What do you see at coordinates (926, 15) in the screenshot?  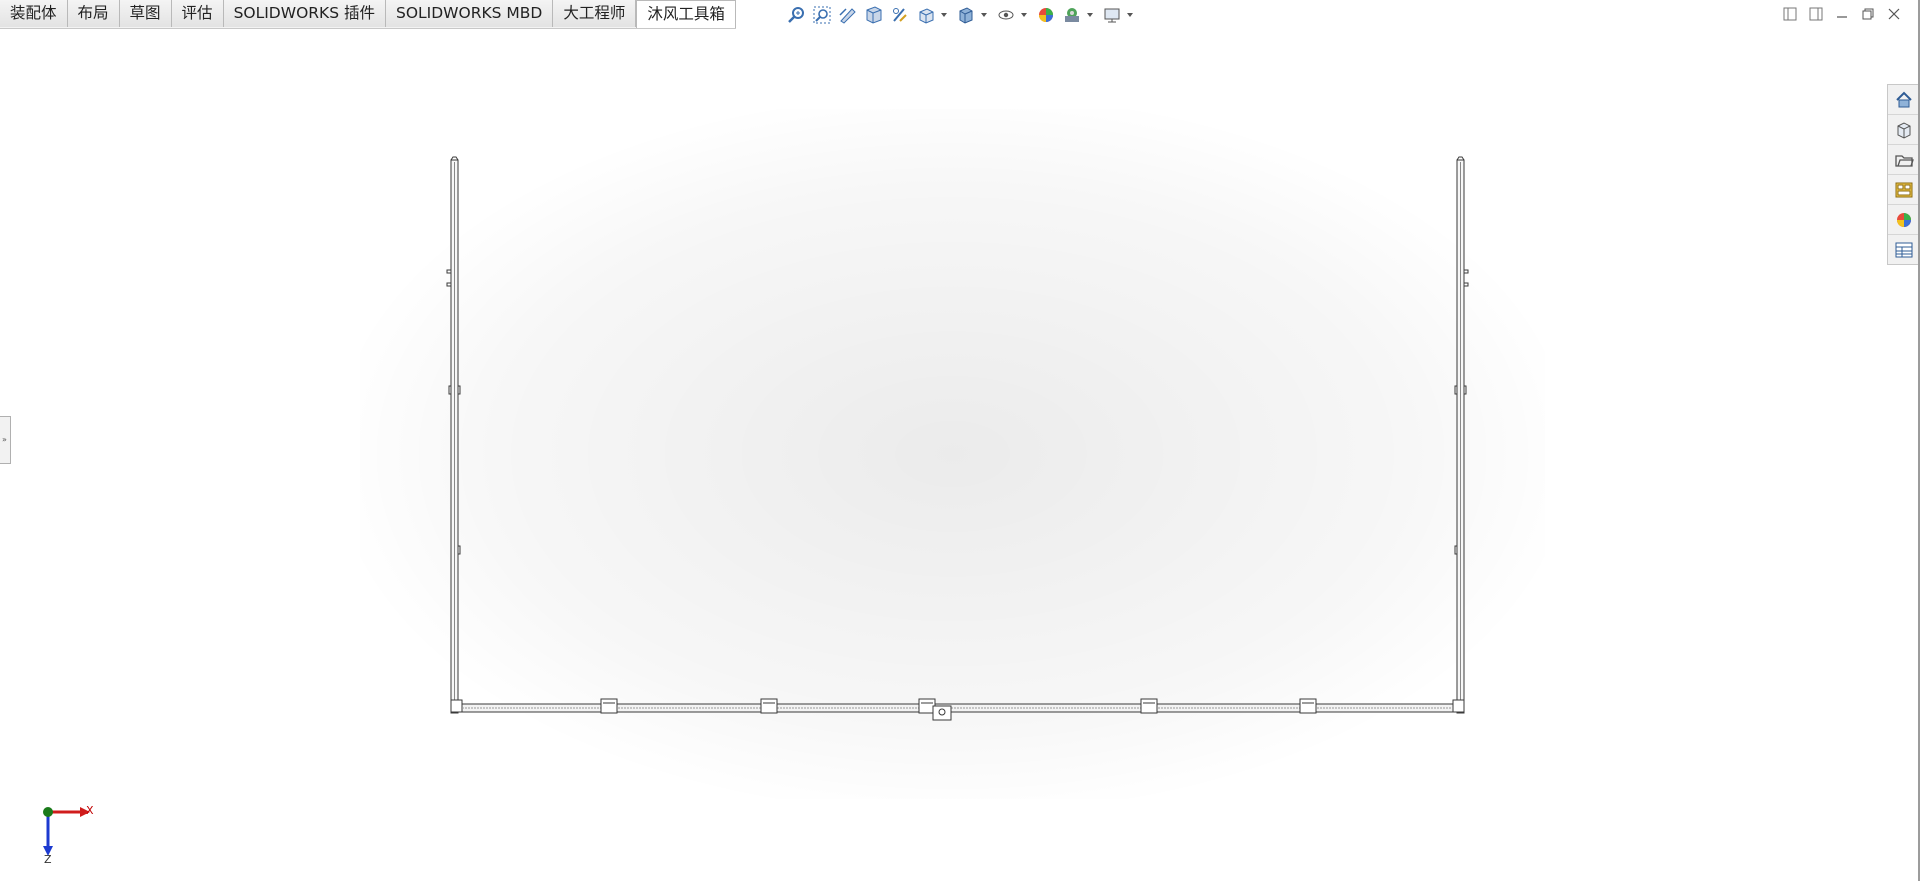 I see `view-orientation-icon` at bounding box center [926, 15].